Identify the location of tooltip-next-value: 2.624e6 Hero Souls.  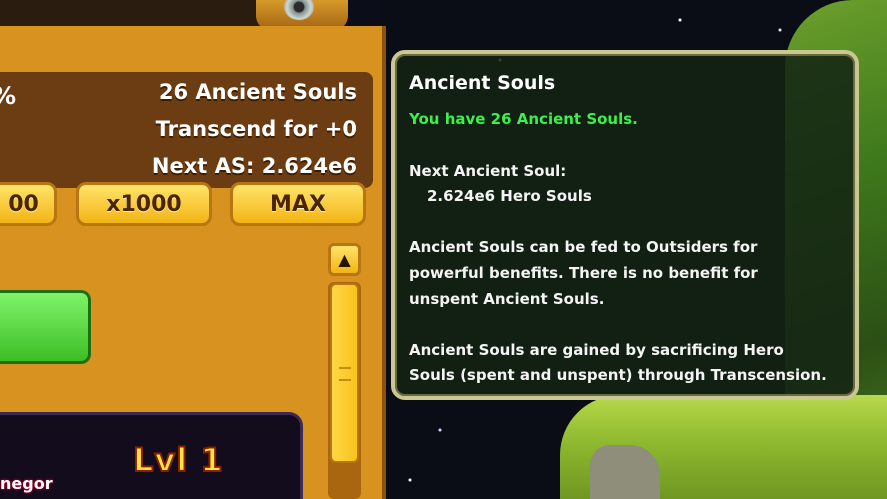
(509, 196).